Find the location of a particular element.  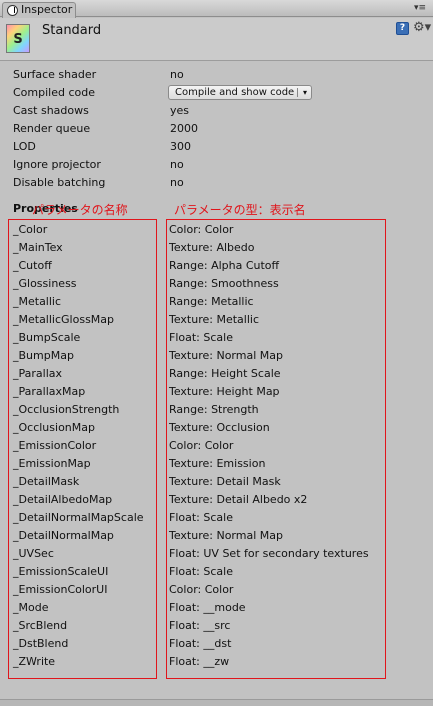

property-row: _DetailNormalMapScale Float: Scale is located at coordinates (213, 518).